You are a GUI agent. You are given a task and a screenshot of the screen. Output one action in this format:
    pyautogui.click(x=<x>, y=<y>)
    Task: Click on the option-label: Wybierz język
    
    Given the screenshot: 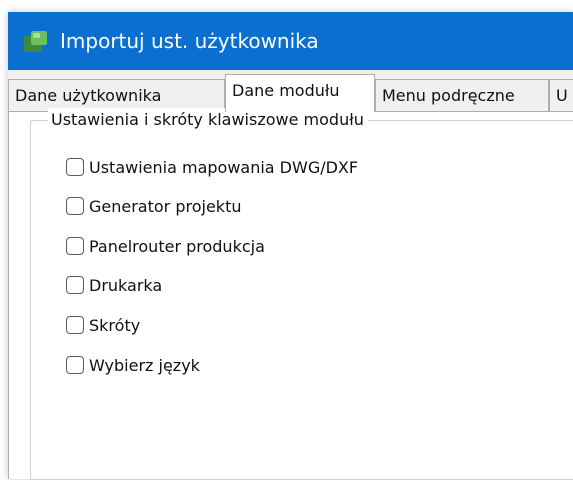 What is the action you would take?
    pyautogui.click(x=144, y=365)
    